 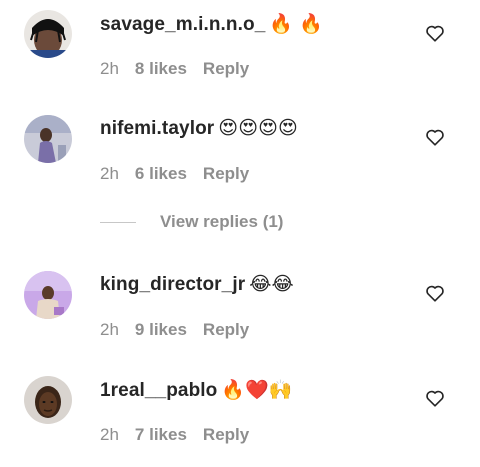 What do you see at coordinates (257, 390) in the screenshot?
I see `comment-emoji: 🔥❤️🙌` at bounding box center [257, 390].